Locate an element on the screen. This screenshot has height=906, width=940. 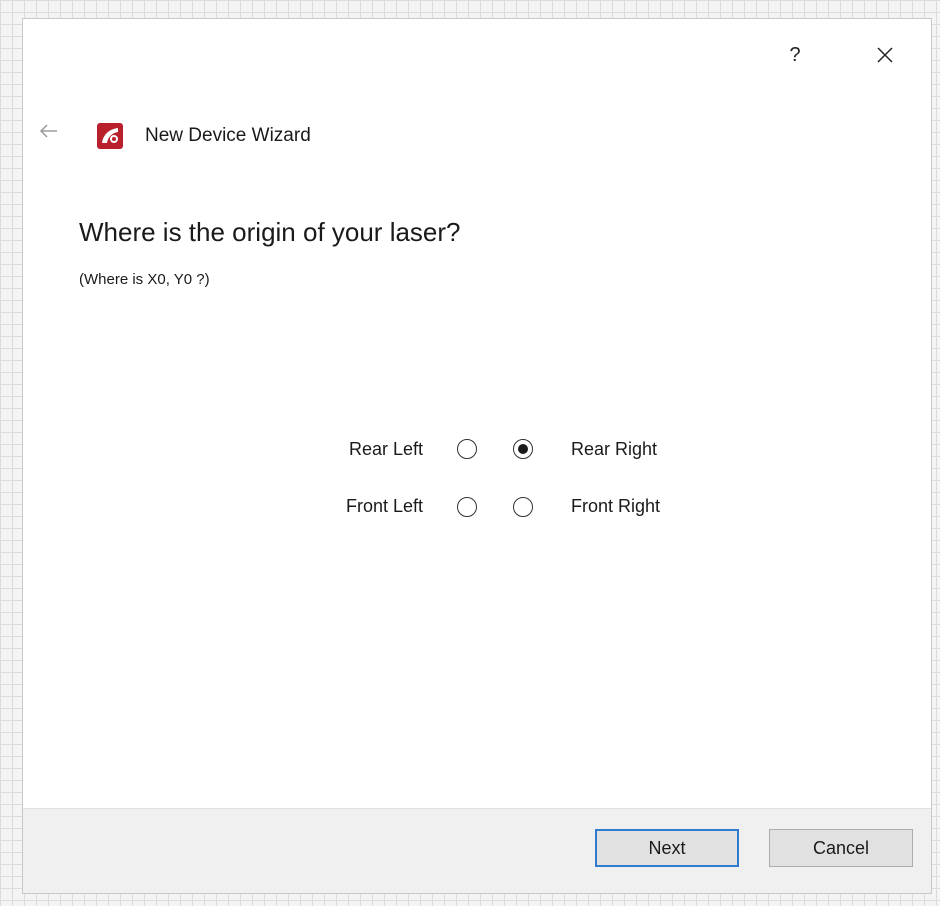
close-button is located at coordinates (885, 55).